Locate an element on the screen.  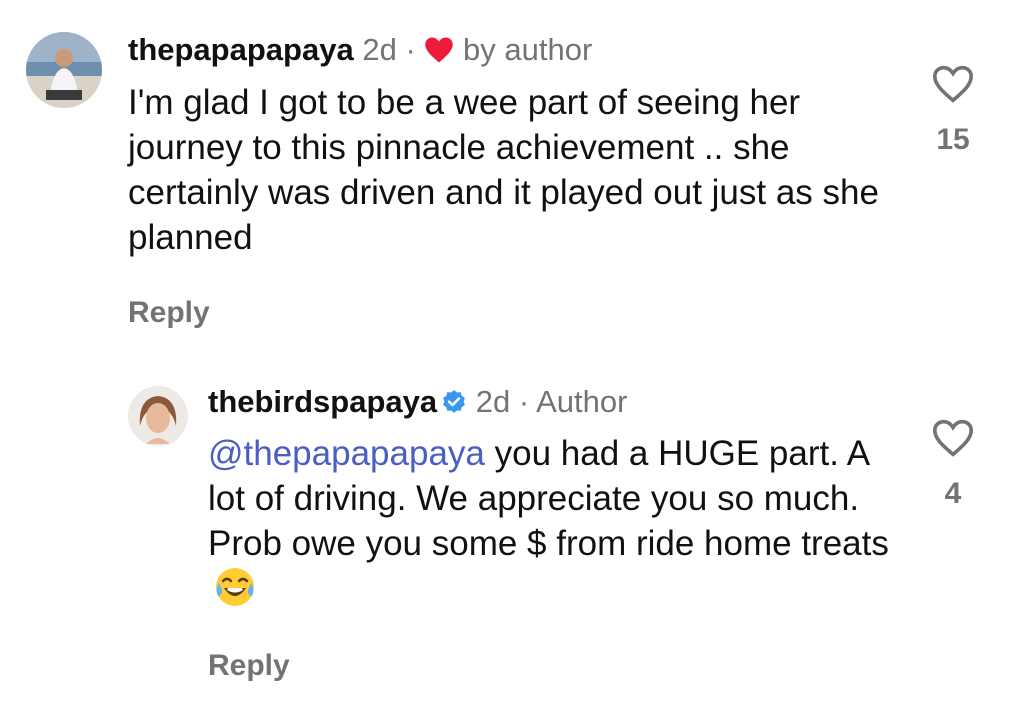
username: thepapapapaya is located at coordinates (241, 49).